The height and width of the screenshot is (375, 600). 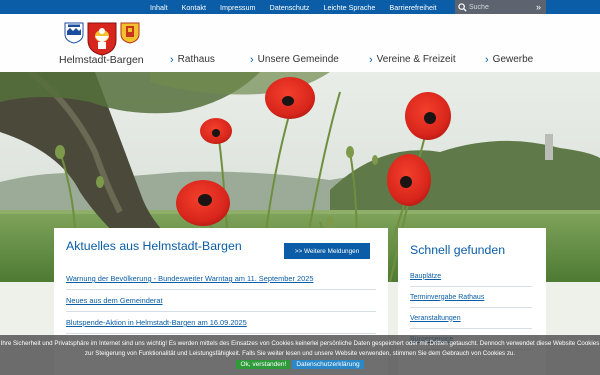 I want to click on coat-of-arms-left, so click(x=74, y=33).